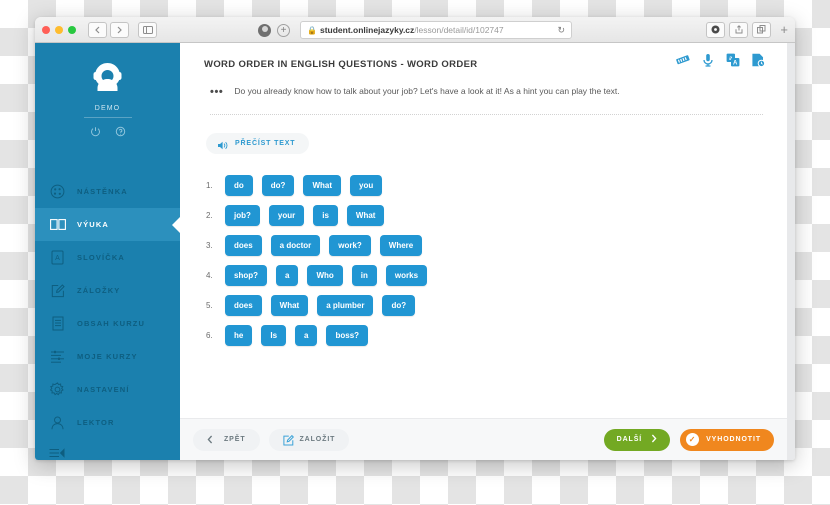 This screenshot has height=505, width=830. Describe the element at coordinates (721, 60) in the screenshot. I see `lesson-tool-icons: aA` at that location.